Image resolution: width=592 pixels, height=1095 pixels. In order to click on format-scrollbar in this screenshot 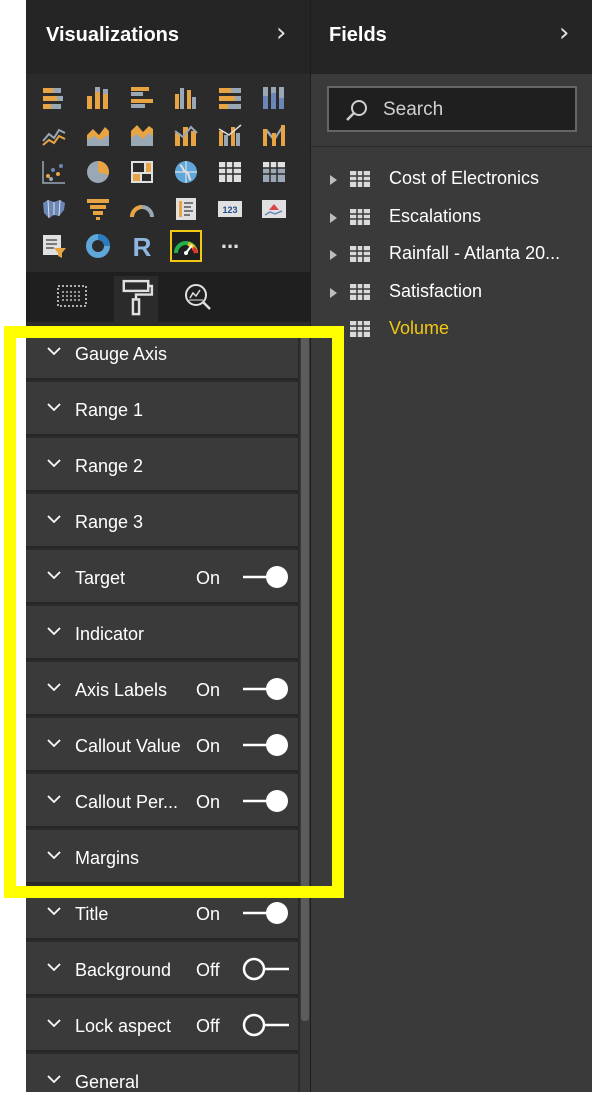, I will do `click(305, 709)`.